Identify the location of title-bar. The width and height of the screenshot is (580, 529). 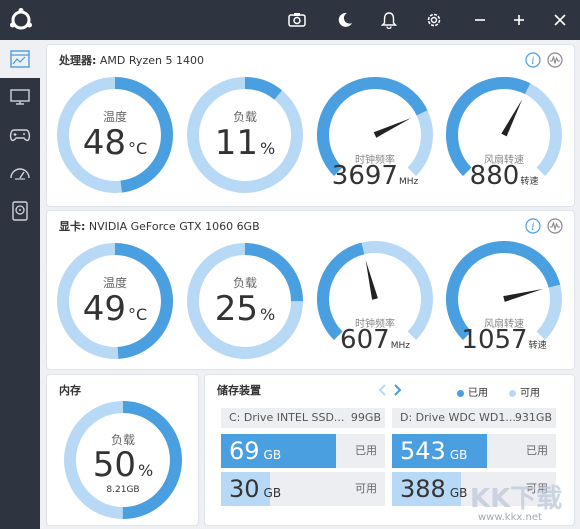
(290, 20).